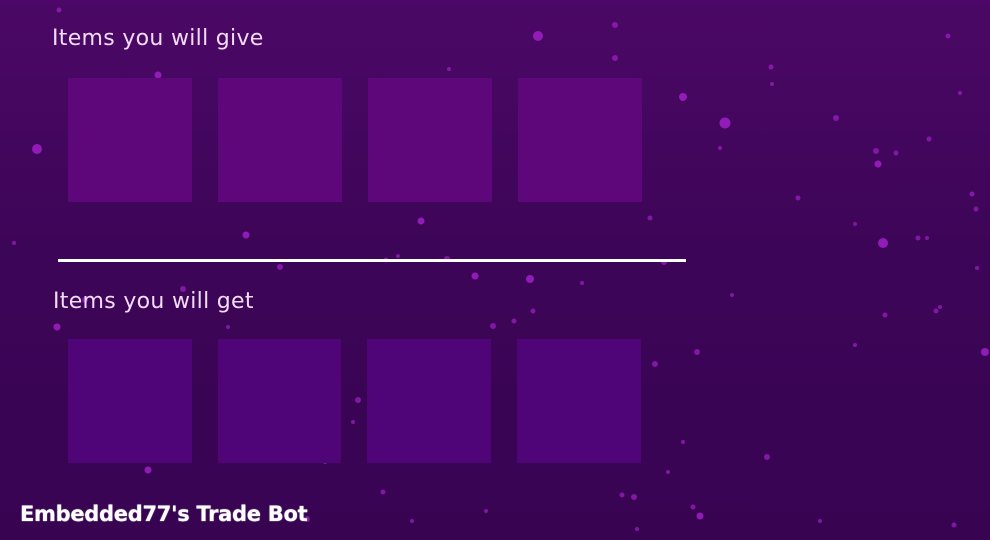 Image resolution: width=990 pixels, height=540 pixels. What do you see at coordinates (355, 140) in the screenshot?
I see `give-items-row` at bounding box center [355, 140].